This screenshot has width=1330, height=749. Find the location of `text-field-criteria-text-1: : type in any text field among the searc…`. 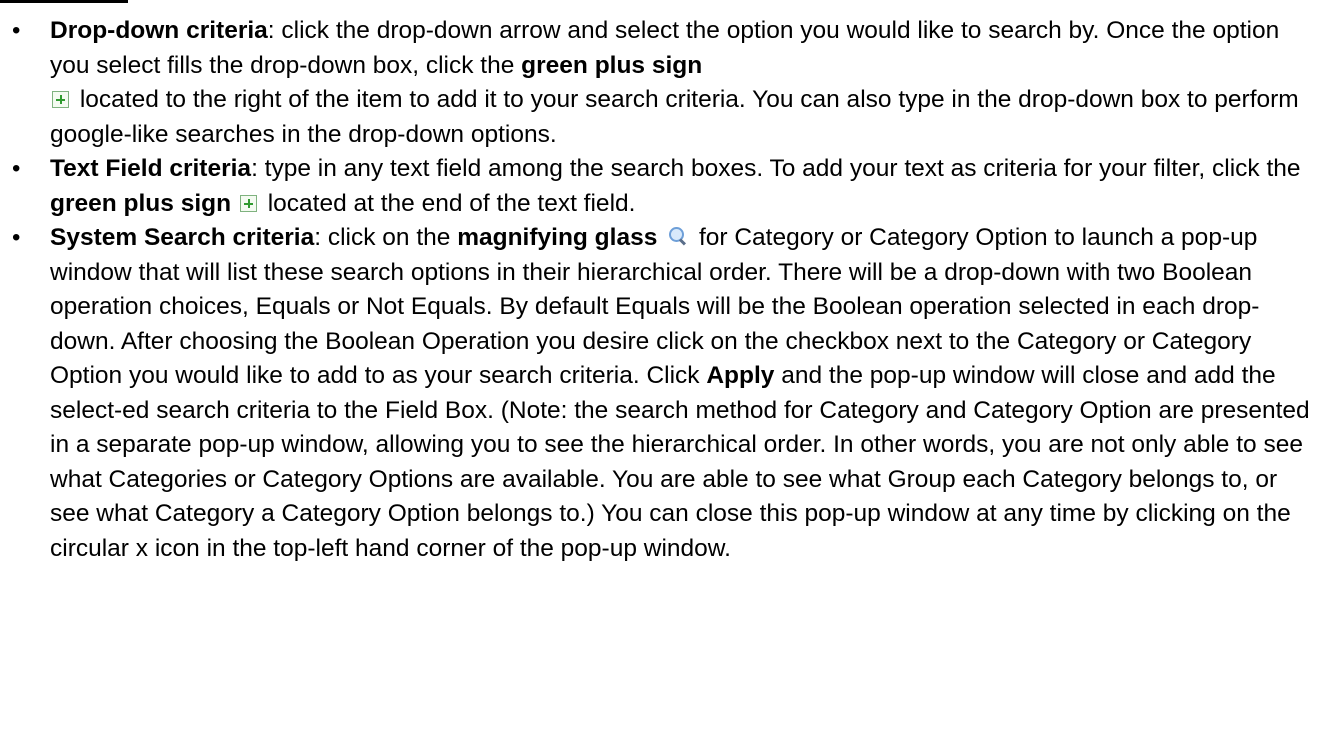

text-field-criteria-text-1: : type in any text field among the searc… is located at coordinates (776, 168).